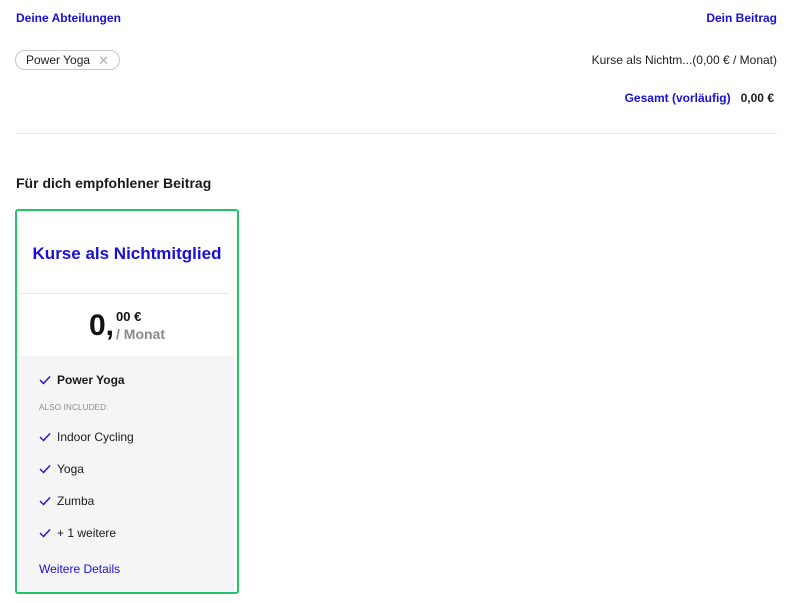  What do you see at coordinates (70, 469) in the screenshot?
I see `feature-label: Yoga` at bounding box center [70, 469].